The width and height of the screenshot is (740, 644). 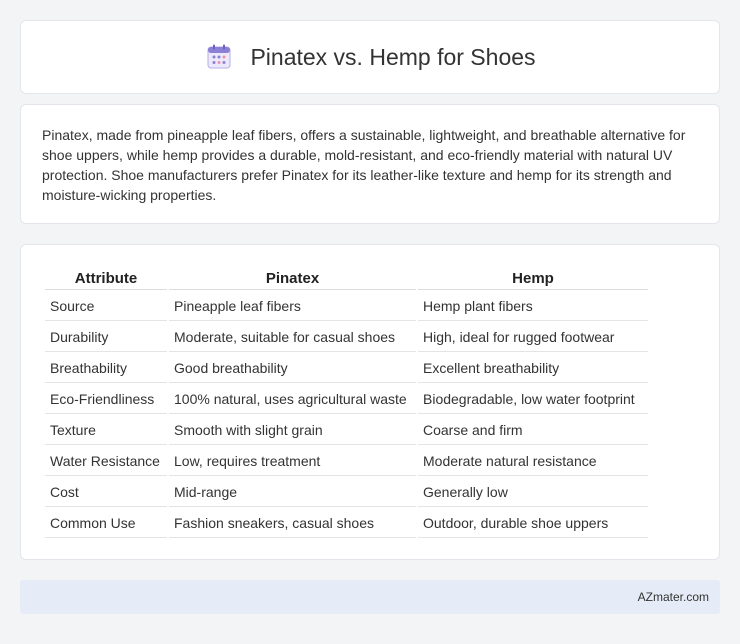 What do you see at coordinates (393, 56) in the screenshot?
I see `page-title: Pinatex vs. Hemp for Shoes` at bounding box center [393, 56].